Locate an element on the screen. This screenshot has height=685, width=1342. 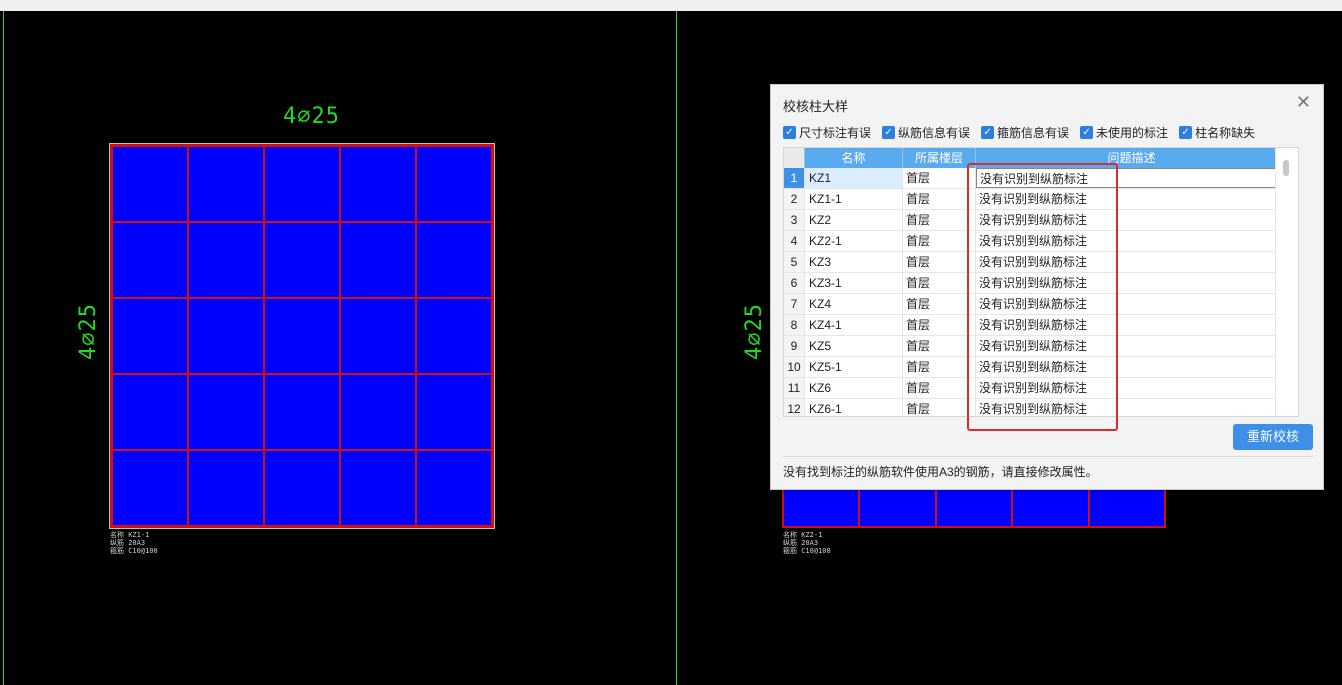
column-section-grid-right is located at coordinates (974, 508).